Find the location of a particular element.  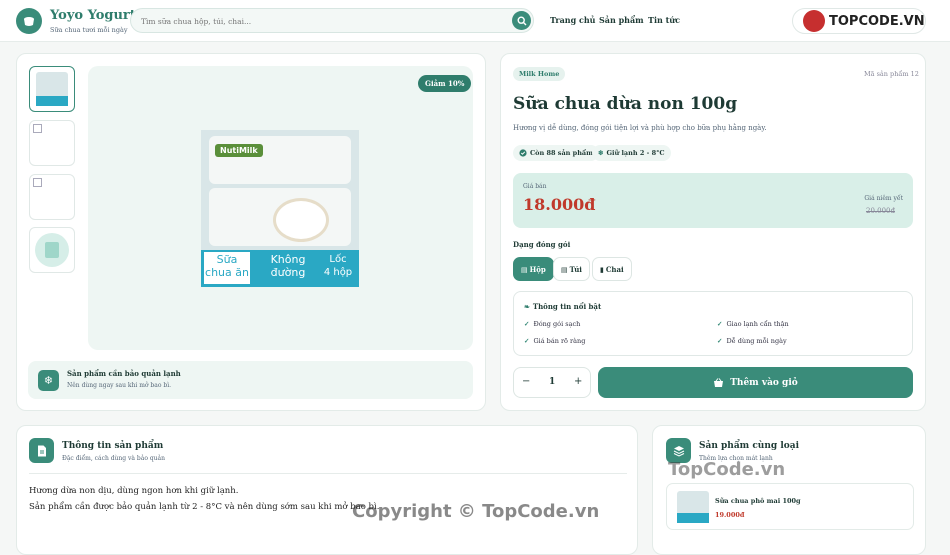

feature-item: ✓ Giá bán rõ ràng is located at coordinates (555, 341).